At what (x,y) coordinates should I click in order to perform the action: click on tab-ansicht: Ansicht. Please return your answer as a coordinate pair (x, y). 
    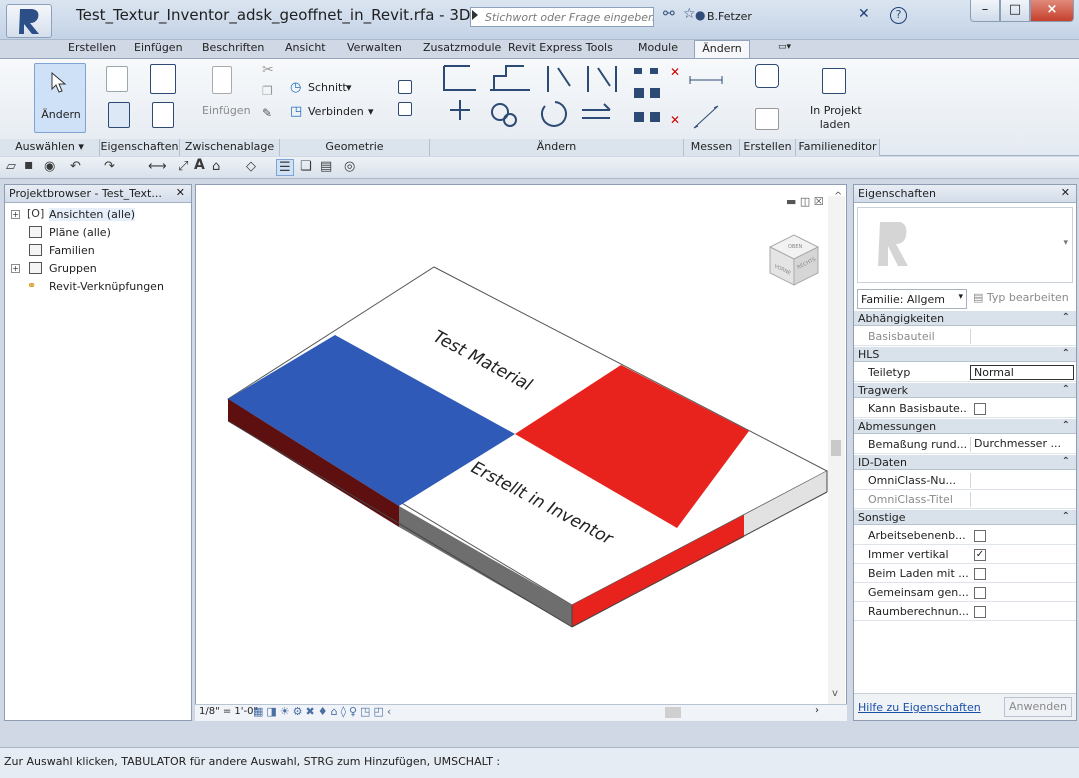
    Looking at the image, I should click on (305, 47).